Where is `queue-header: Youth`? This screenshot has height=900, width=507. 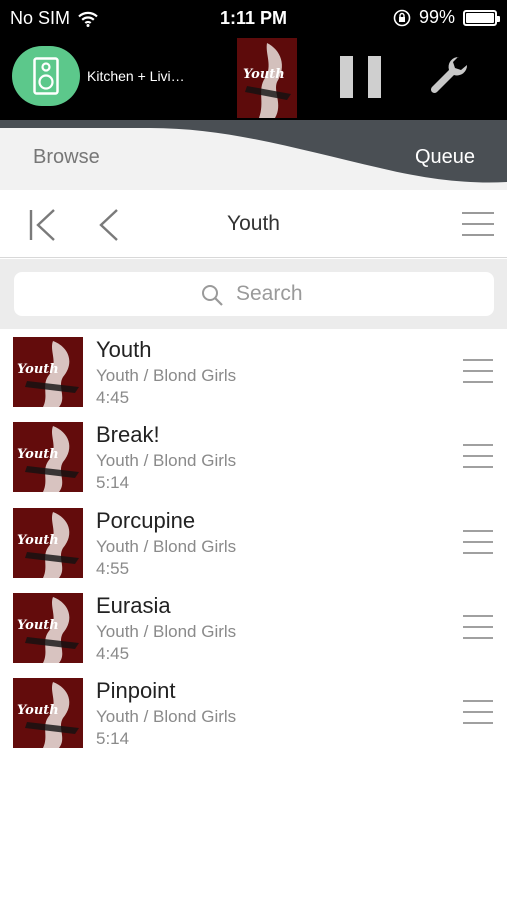 queue-header: Youth is located at coordinates (253, 224).